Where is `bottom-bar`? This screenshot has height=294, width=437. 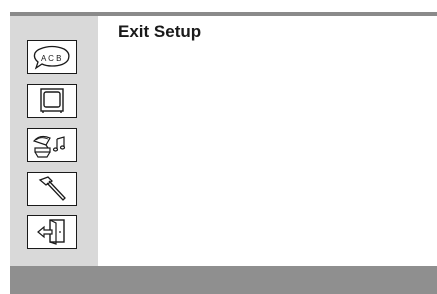 bottom-bar is located at coordinates (223, 280).